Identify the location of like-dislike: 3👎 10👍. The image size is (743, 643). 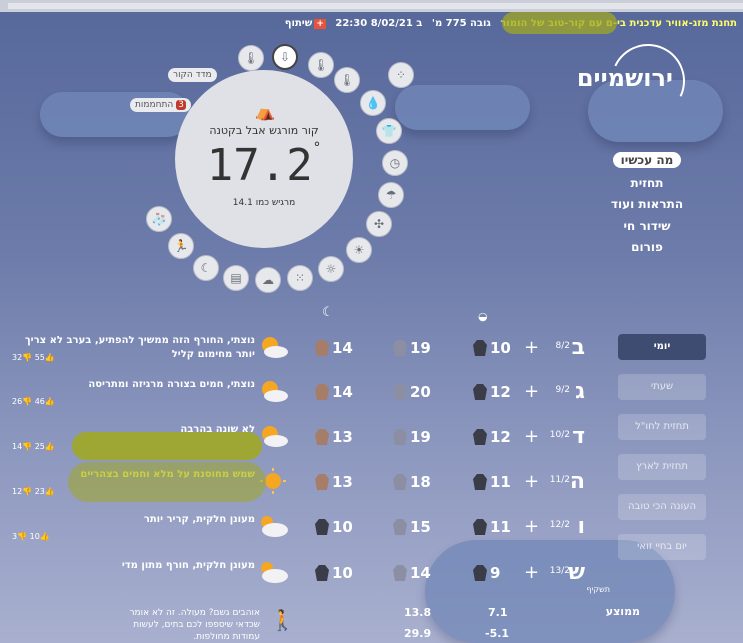
(31, 536).